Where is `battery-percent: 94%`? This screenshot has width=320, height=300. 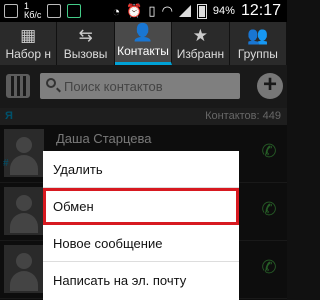
battery-percent: 94% is located at coordinates (223, 11).